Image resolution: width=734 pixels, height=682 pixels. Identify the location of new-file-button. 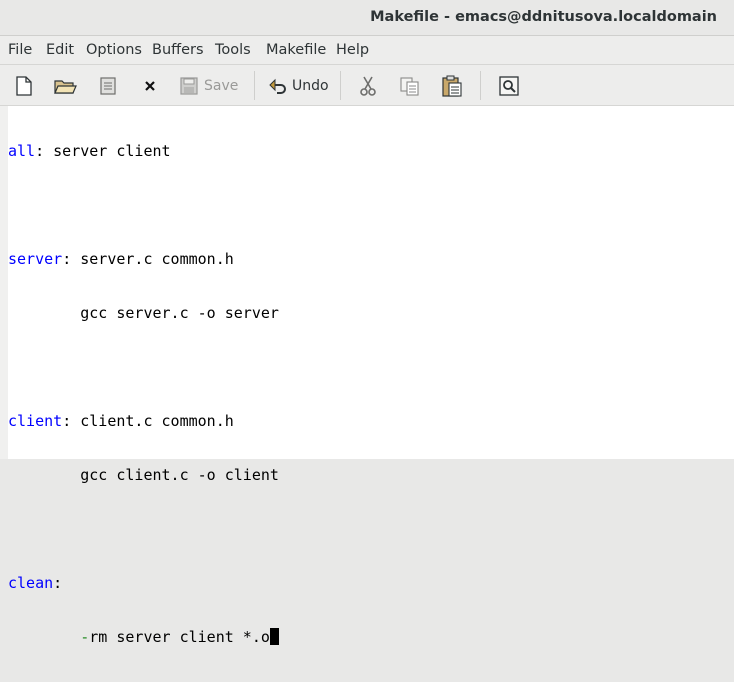
(24, 86).